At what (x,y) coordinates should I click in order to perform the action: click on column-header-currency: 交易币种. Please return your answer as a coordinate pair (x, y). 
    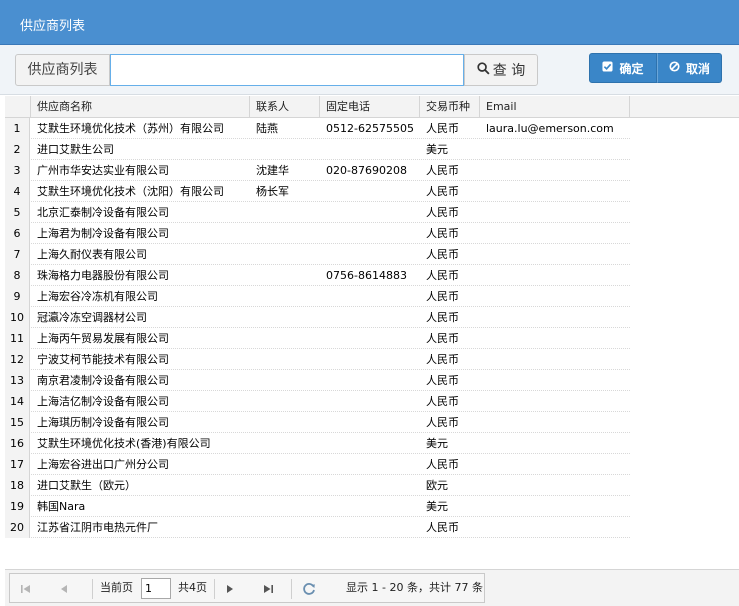
    Looking at the image, I should click on (450, 107).